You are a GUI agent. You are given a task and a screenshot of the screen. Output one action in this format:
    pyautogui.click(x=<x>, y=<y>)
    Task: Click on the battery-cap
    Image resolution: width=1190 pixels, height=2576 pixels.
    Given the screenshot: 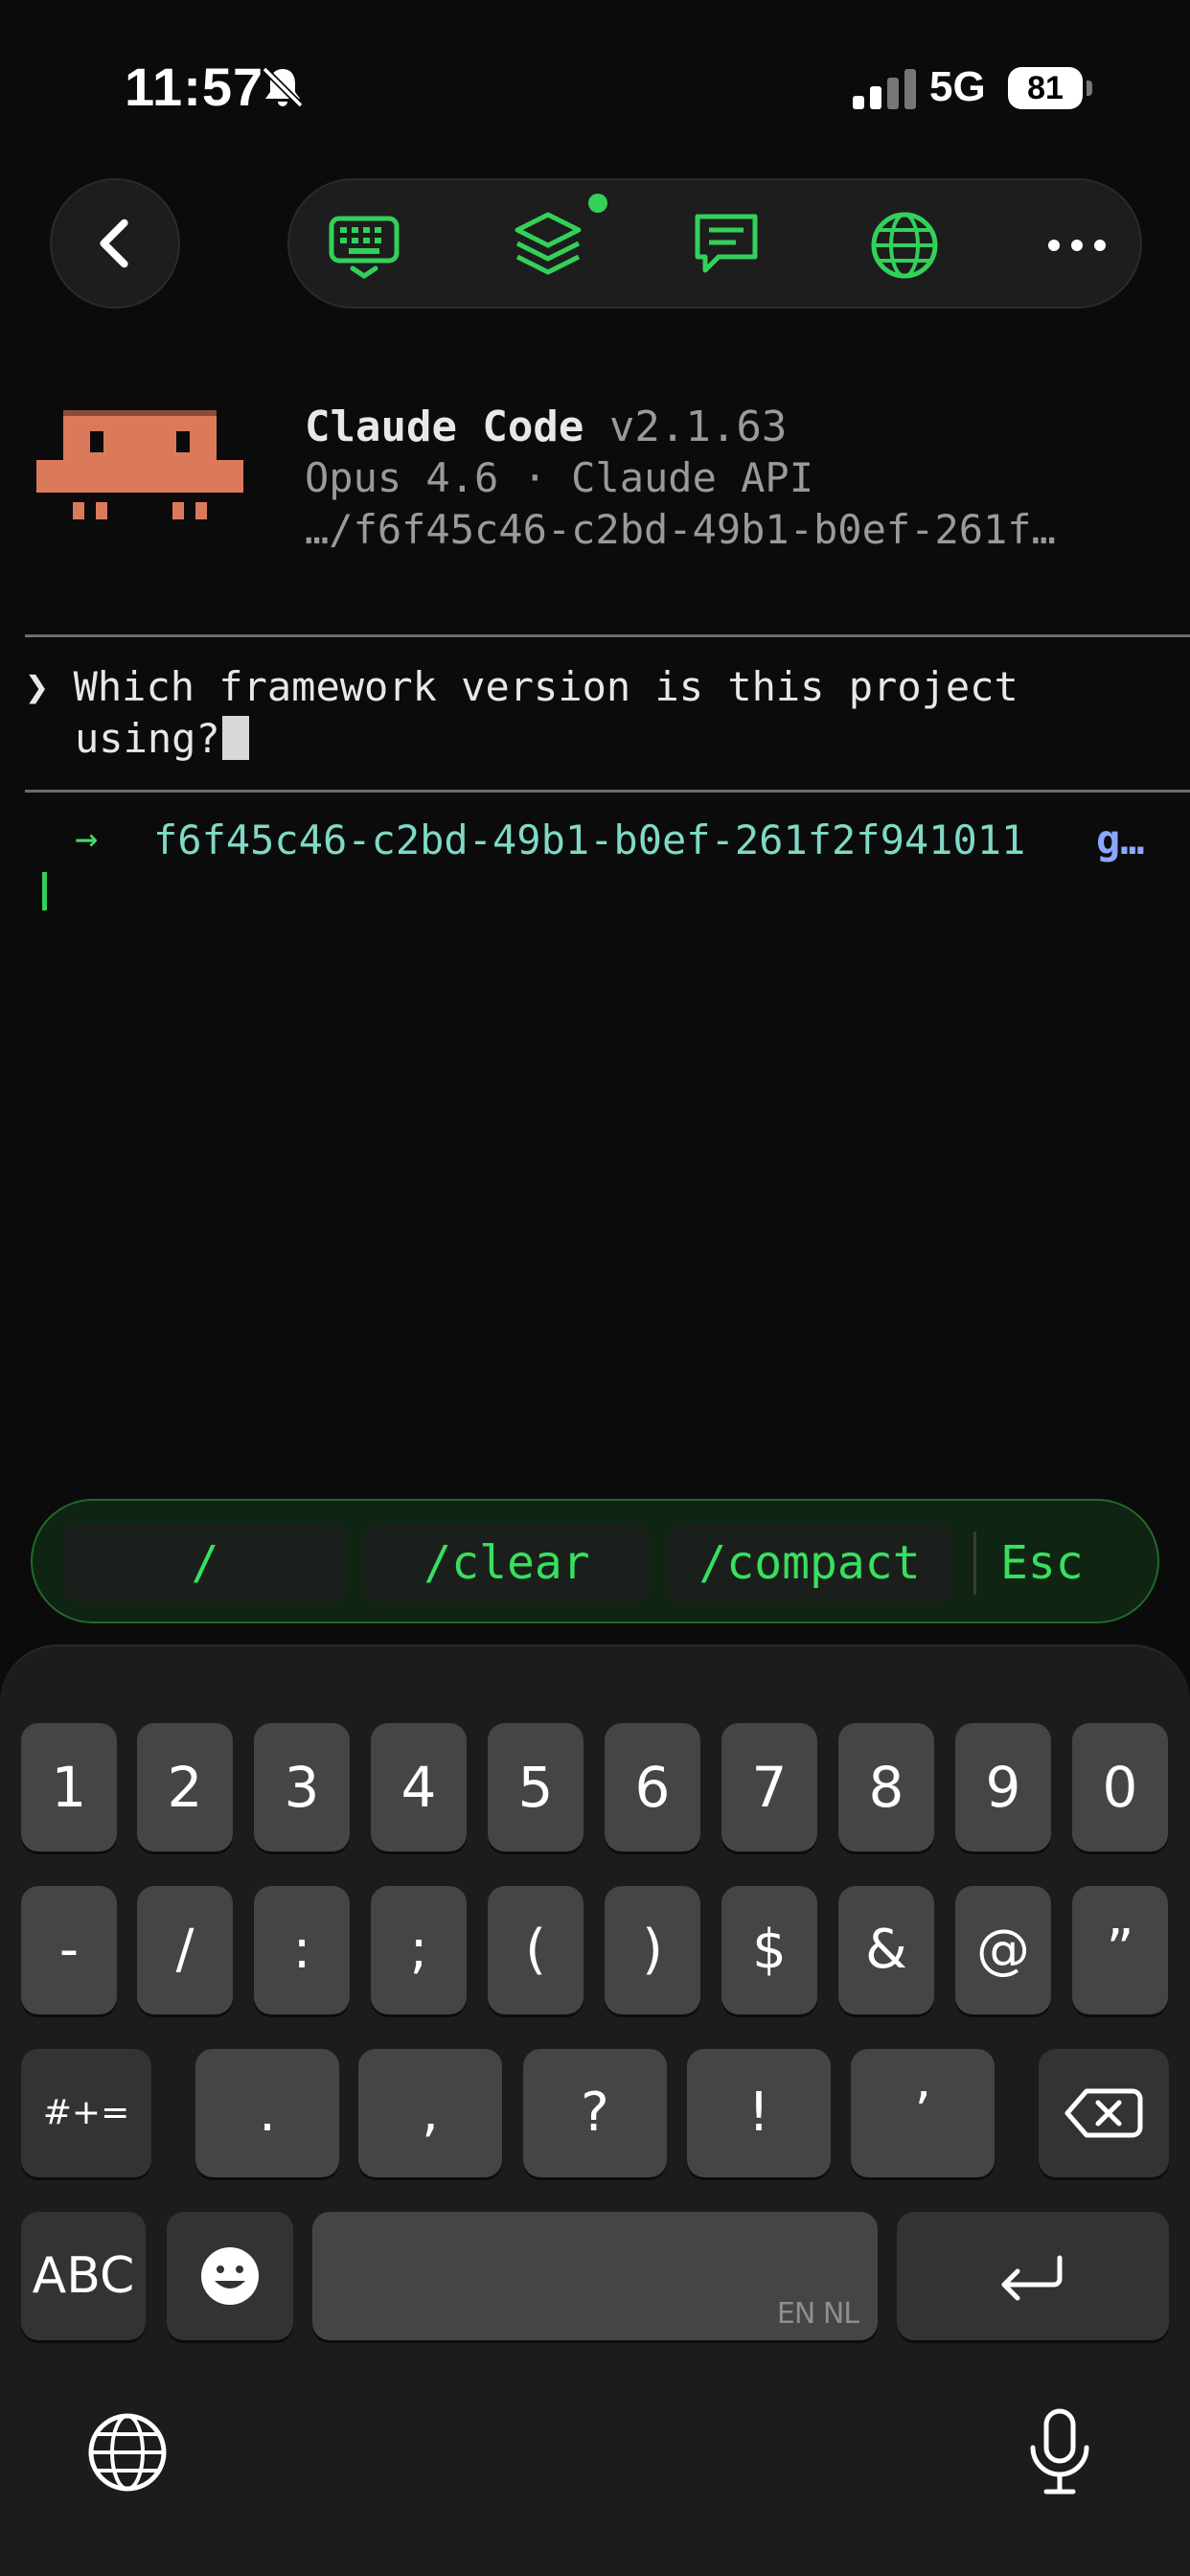 What is the action you would take?
    pyautogui.click(x=1090, y=88)
    